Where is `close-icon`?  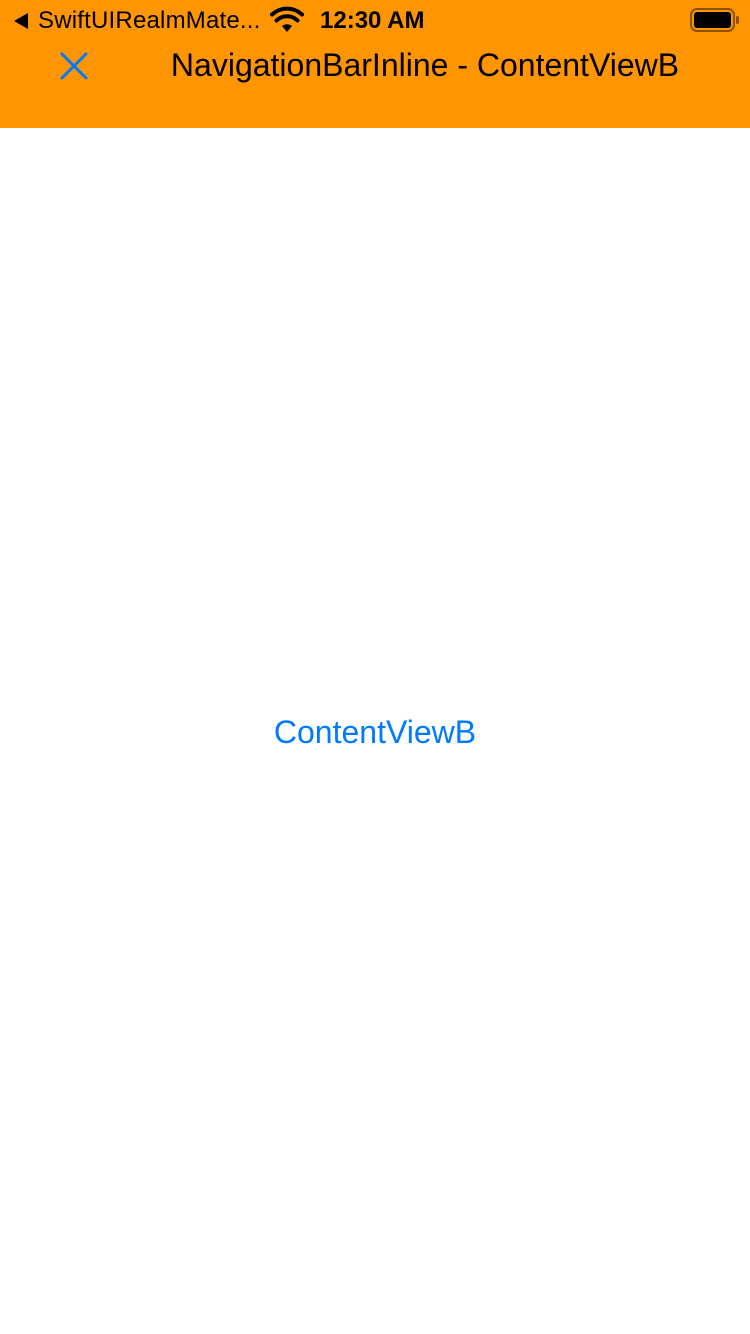
close-icon is located at coordinates (74, 66).